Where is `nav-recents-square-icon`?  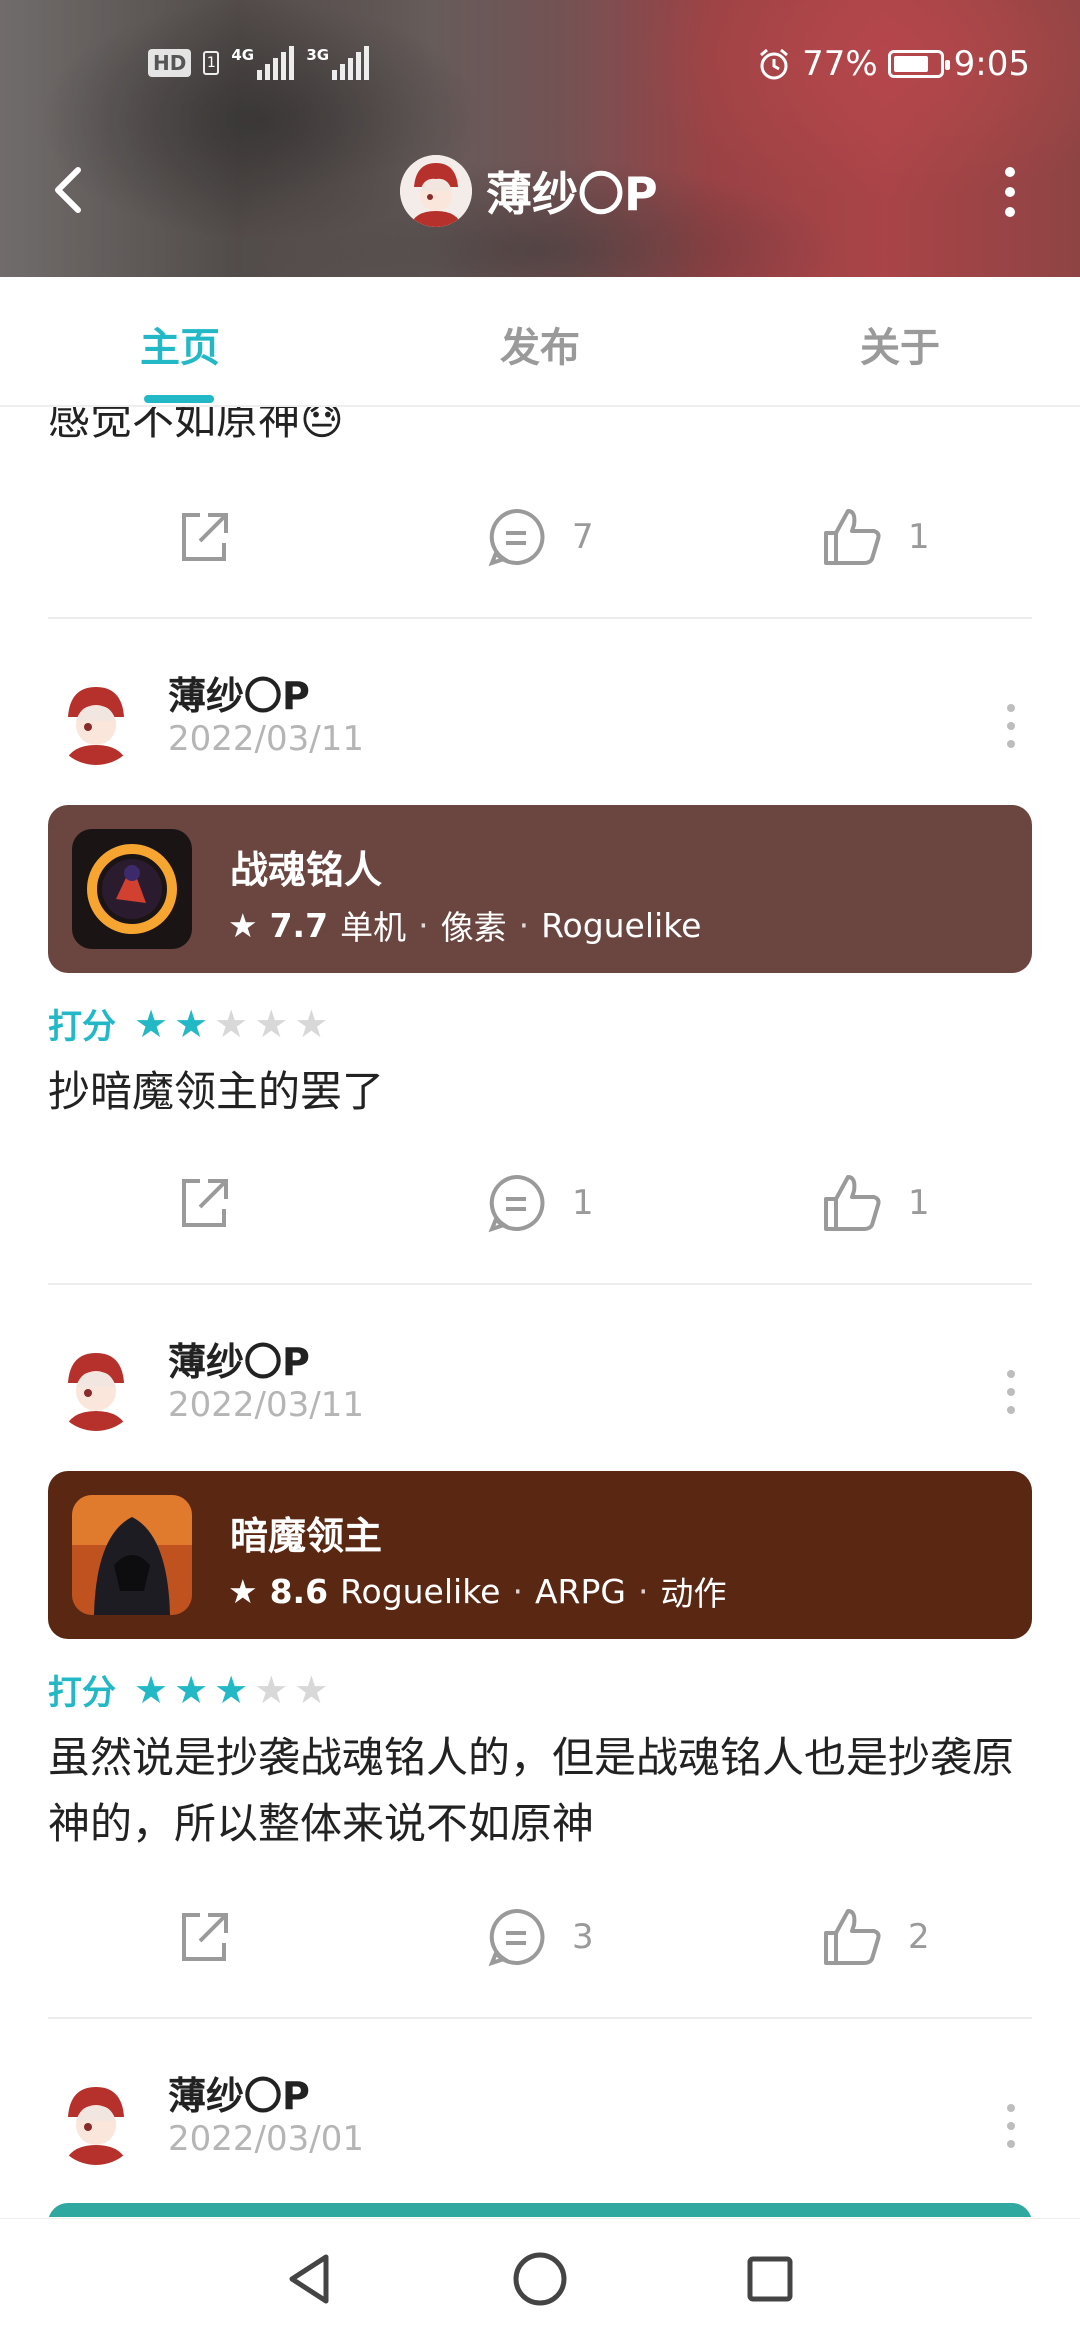
nav-recents-square-icon is located at coordinates (770, 2279).